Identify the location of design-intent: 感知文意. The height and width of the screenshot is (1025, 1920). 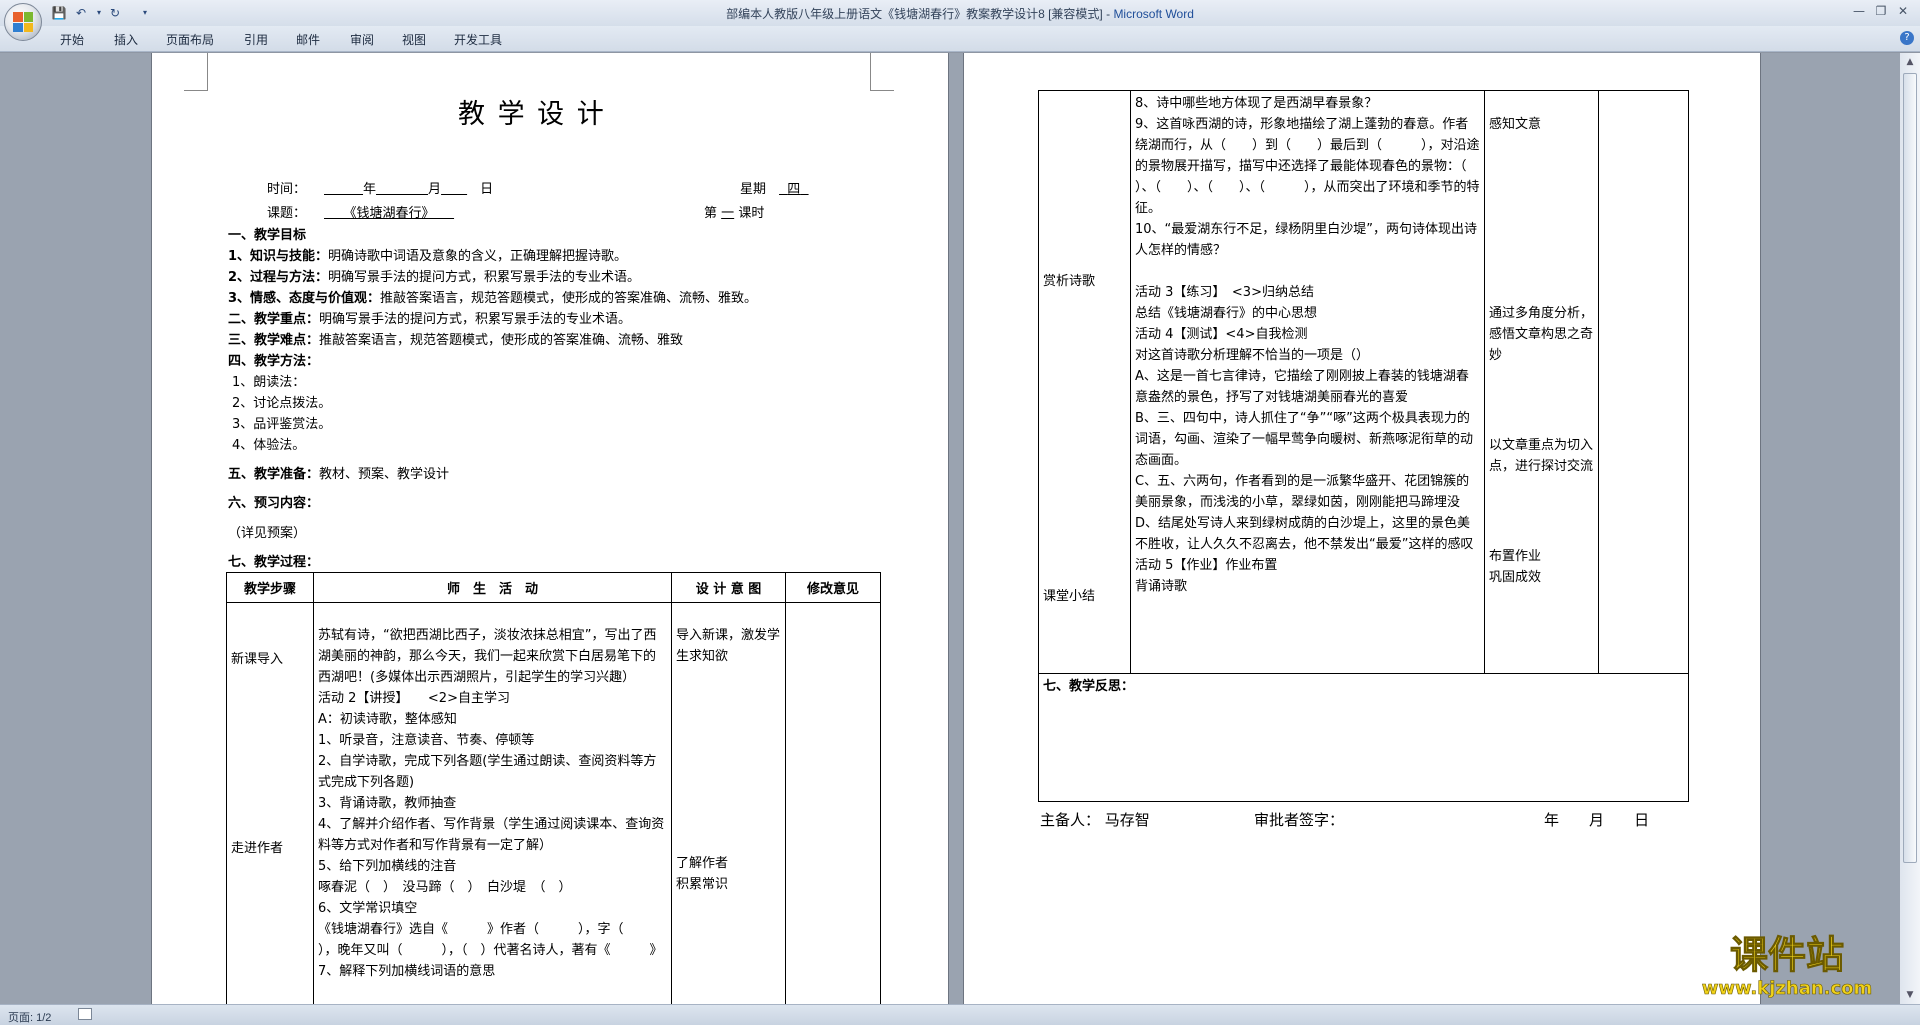
(1515, 124).